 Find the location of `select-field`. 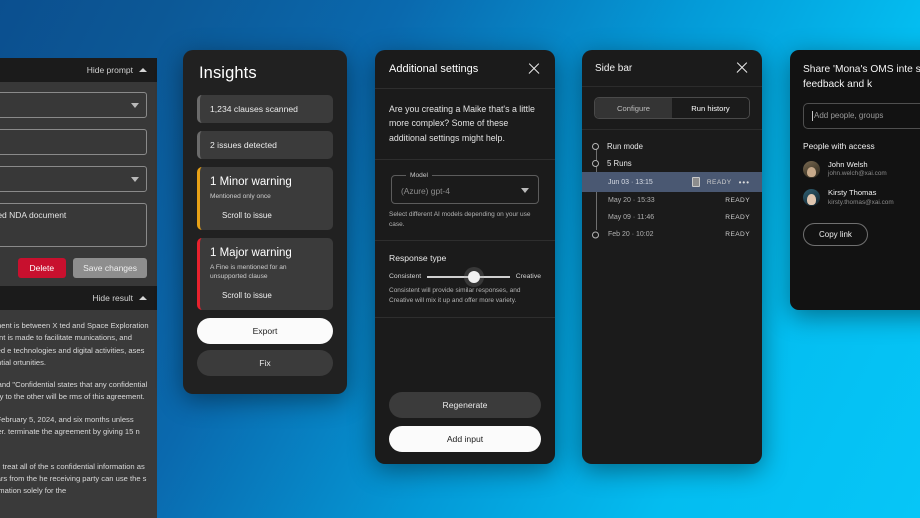

select-field is located at coordinates (73, 105).